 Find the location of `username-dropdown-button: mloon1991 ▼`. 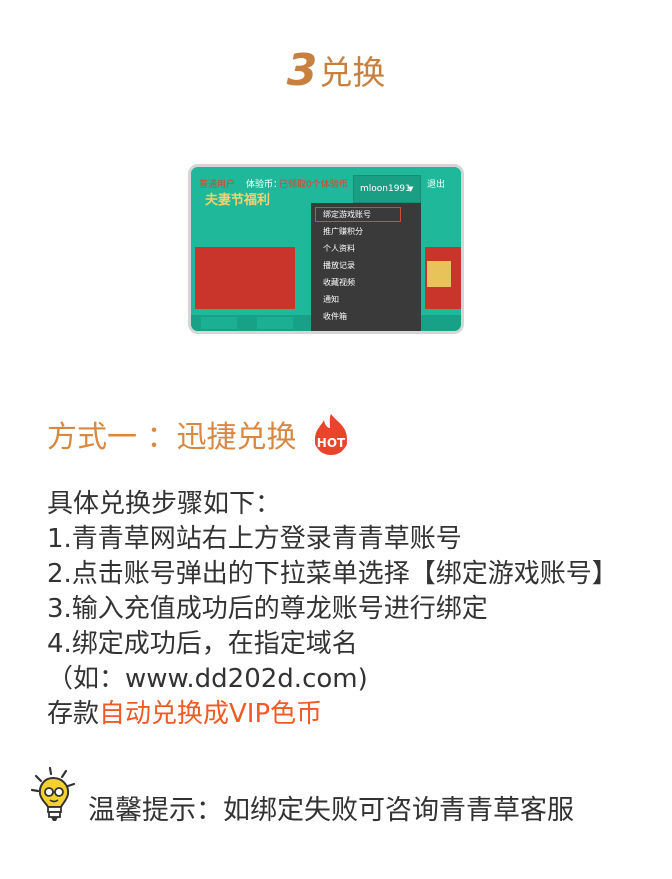

username-dropdown-button: mloon1991 ▼ is located at coordinates (387, 189).